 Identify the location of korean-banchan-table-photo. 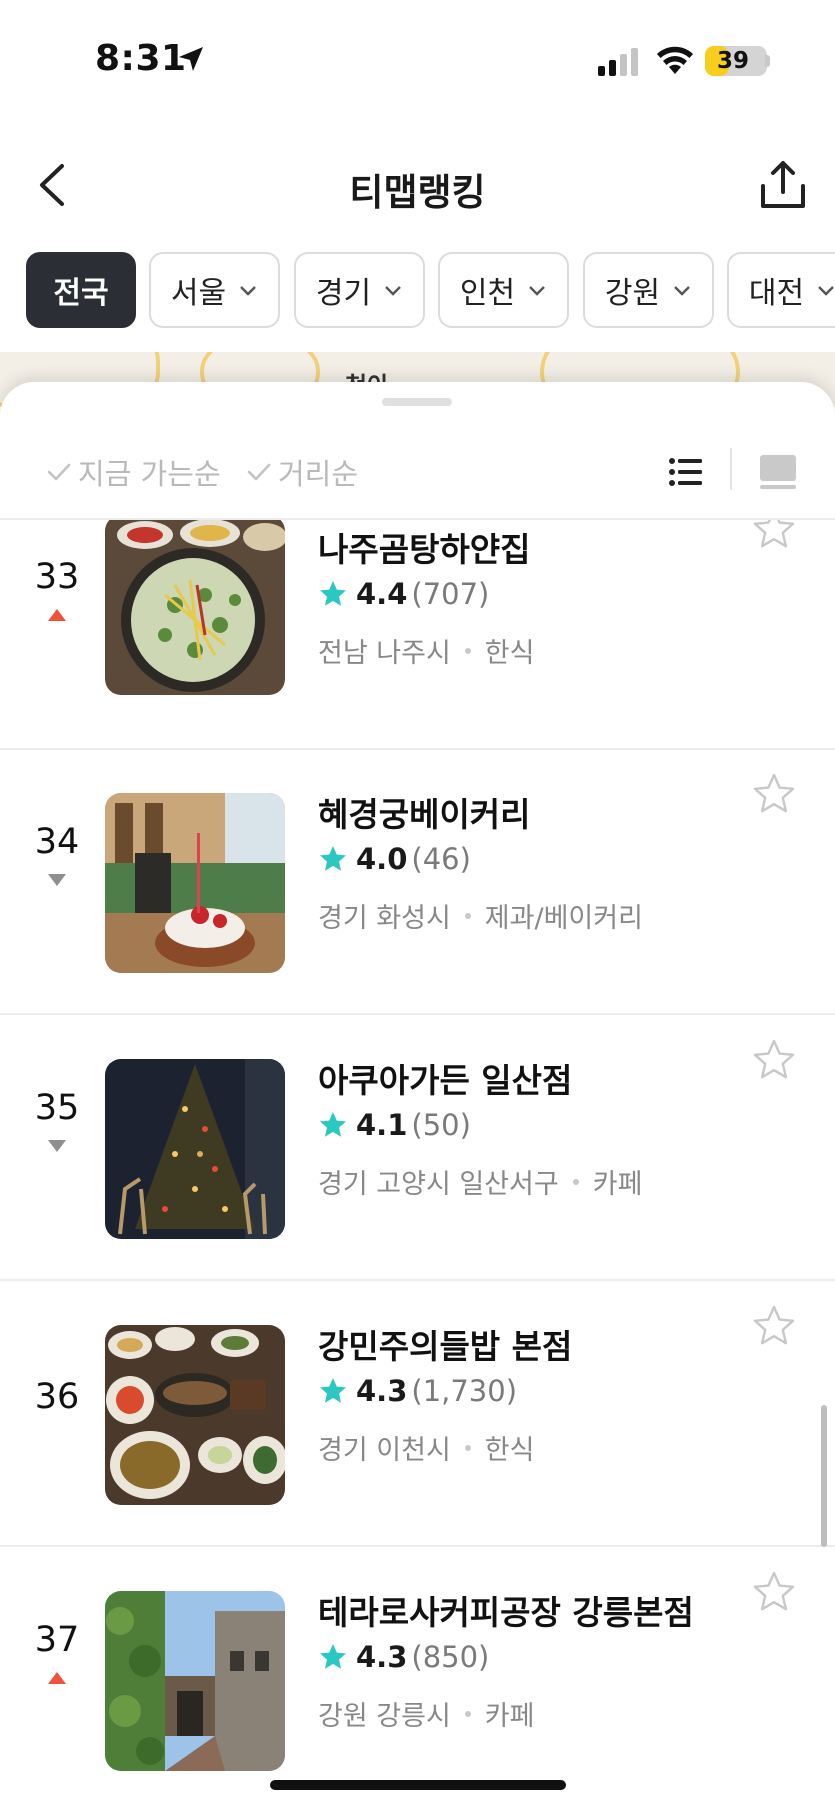
(195, 1415).